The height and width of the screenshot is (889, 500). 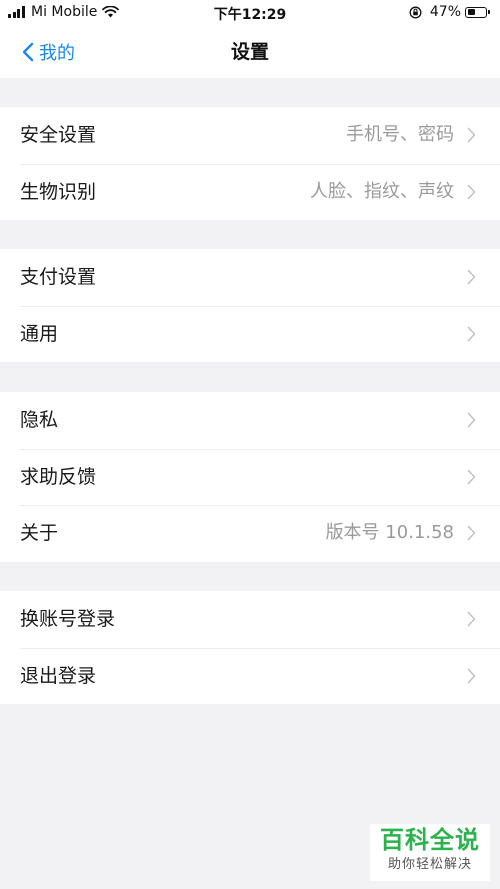 I want to click on row-value: 人脸、指纹、声纹, so click(x=382, y=191).